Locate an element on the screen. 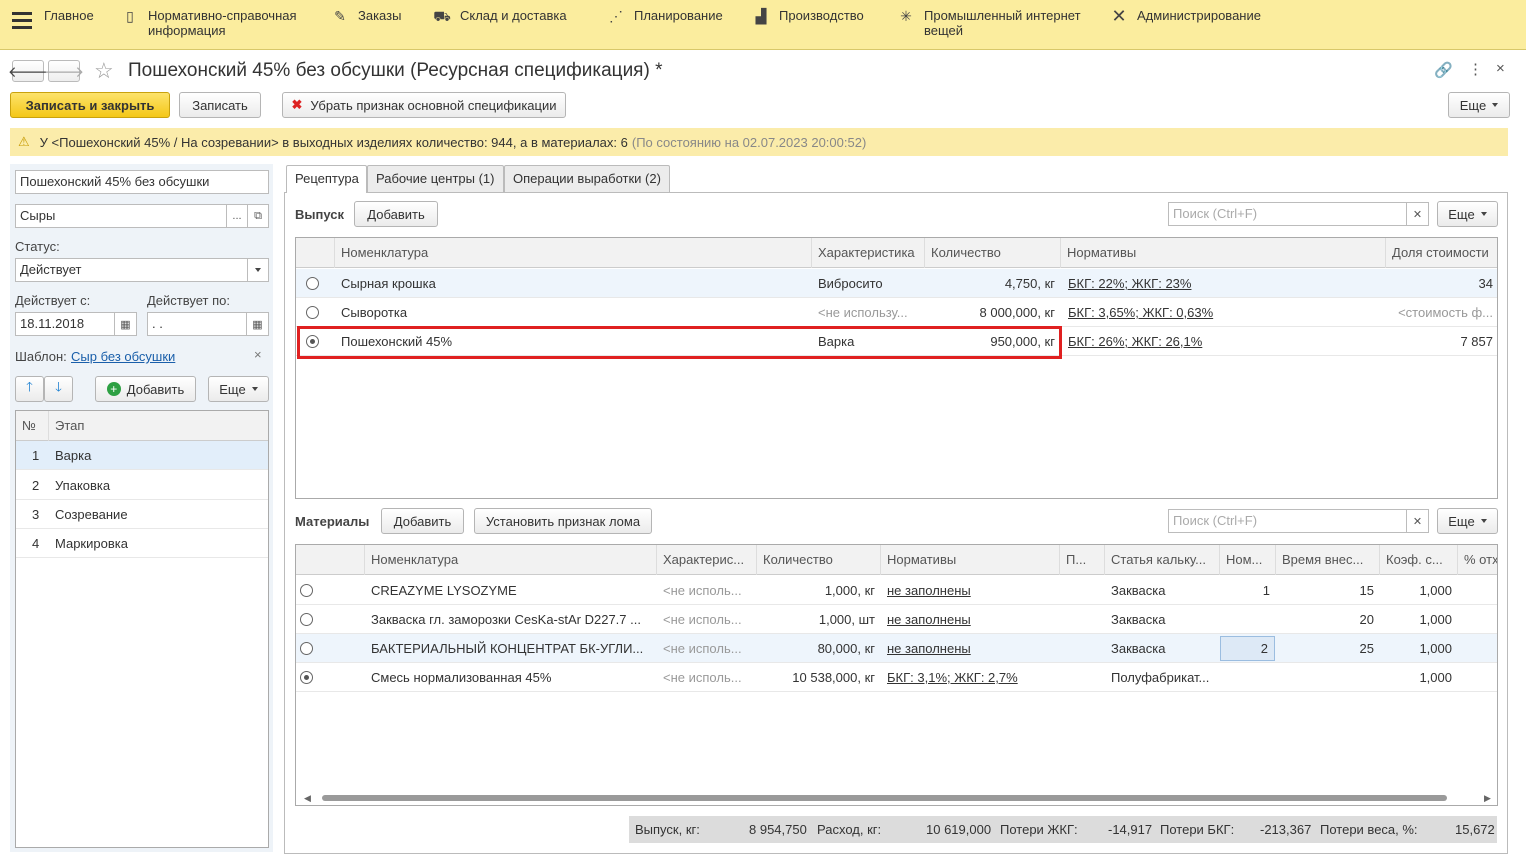 The image size is (1526, 862). scroll-left-icon: ◀ is located at coordinates (307, 798).